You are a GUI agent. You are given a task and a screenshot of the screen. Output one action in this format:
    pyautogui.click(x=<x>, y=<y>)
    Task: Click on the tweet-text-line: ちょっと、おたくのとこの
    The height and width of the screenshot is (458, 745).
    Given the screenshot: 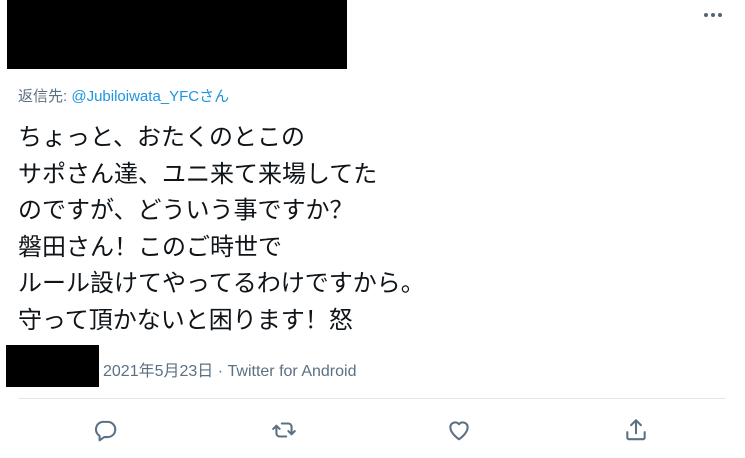 What is the action you would take?
    pyautogui.click(x=162, y=137)
    